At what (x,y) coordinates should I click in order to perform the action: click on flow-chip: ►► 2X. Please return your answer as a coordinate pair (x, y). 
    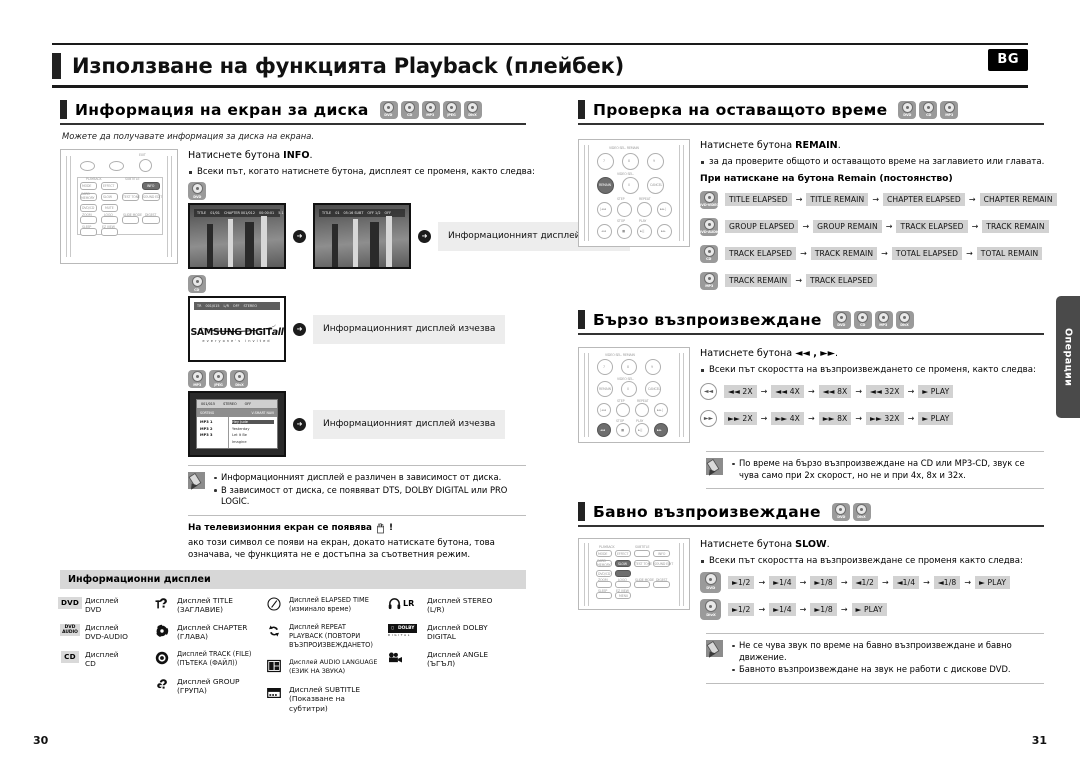
    Looking at the image, I should click on (740, 418).